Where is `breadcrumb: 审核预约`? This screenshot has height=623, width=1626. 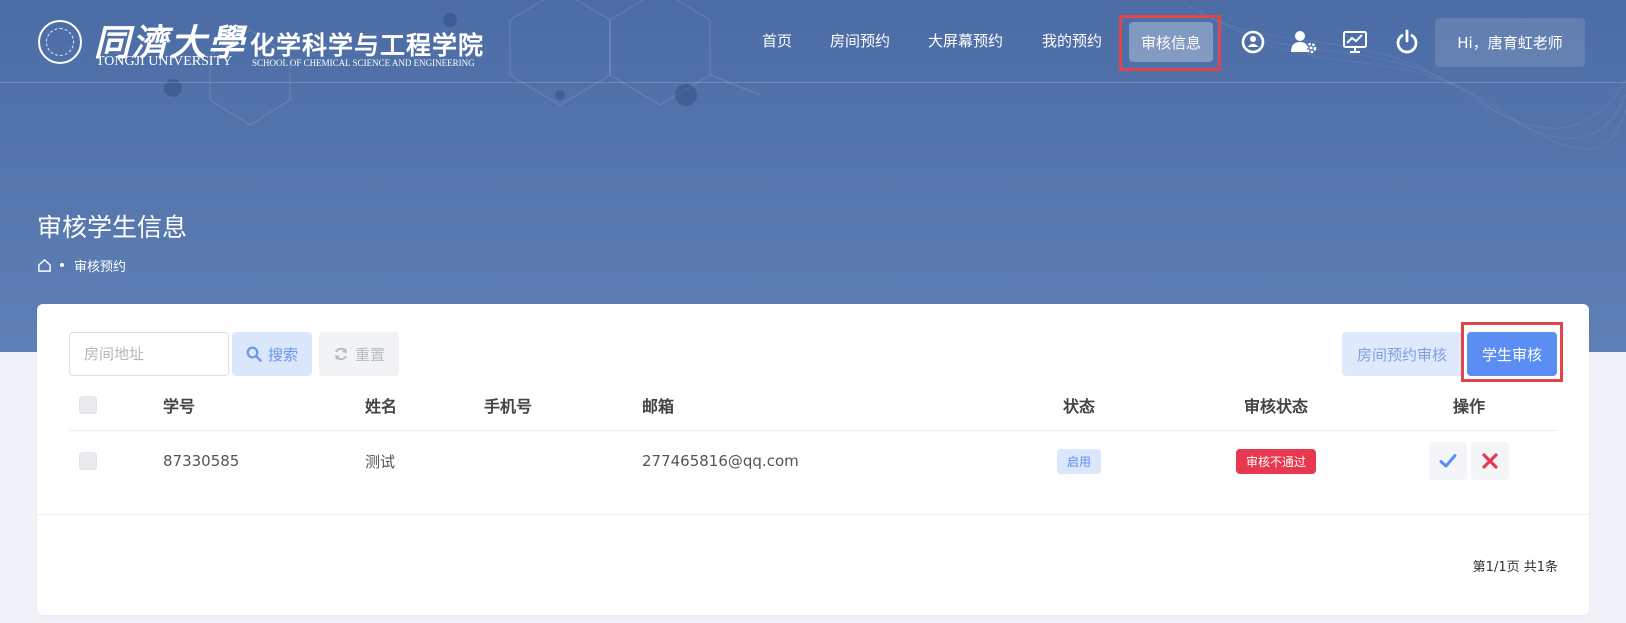
breadcrumb: 审核预约 is located at coordinates (81, 265).